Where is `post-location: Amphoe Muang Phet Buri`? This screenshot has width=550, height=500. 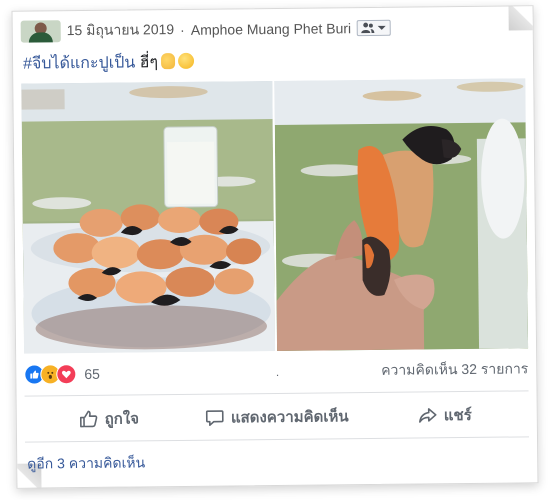
post-location: Amphoe Muang Phet Buri is located at coordinates (271, 29).